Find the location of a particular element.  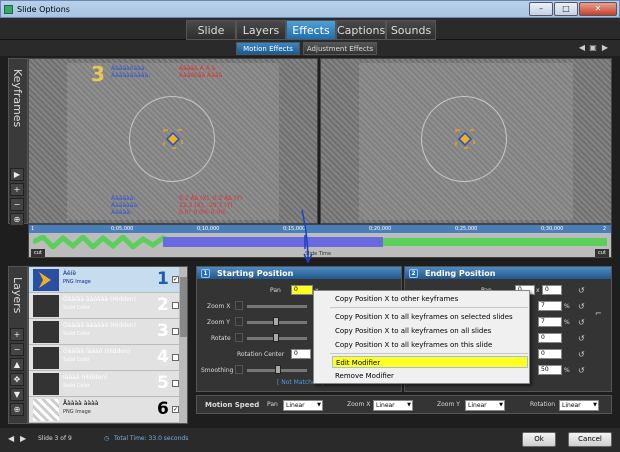

menu-item-edit-modifier: Edit Modifier is located at coordinates (430, 362).